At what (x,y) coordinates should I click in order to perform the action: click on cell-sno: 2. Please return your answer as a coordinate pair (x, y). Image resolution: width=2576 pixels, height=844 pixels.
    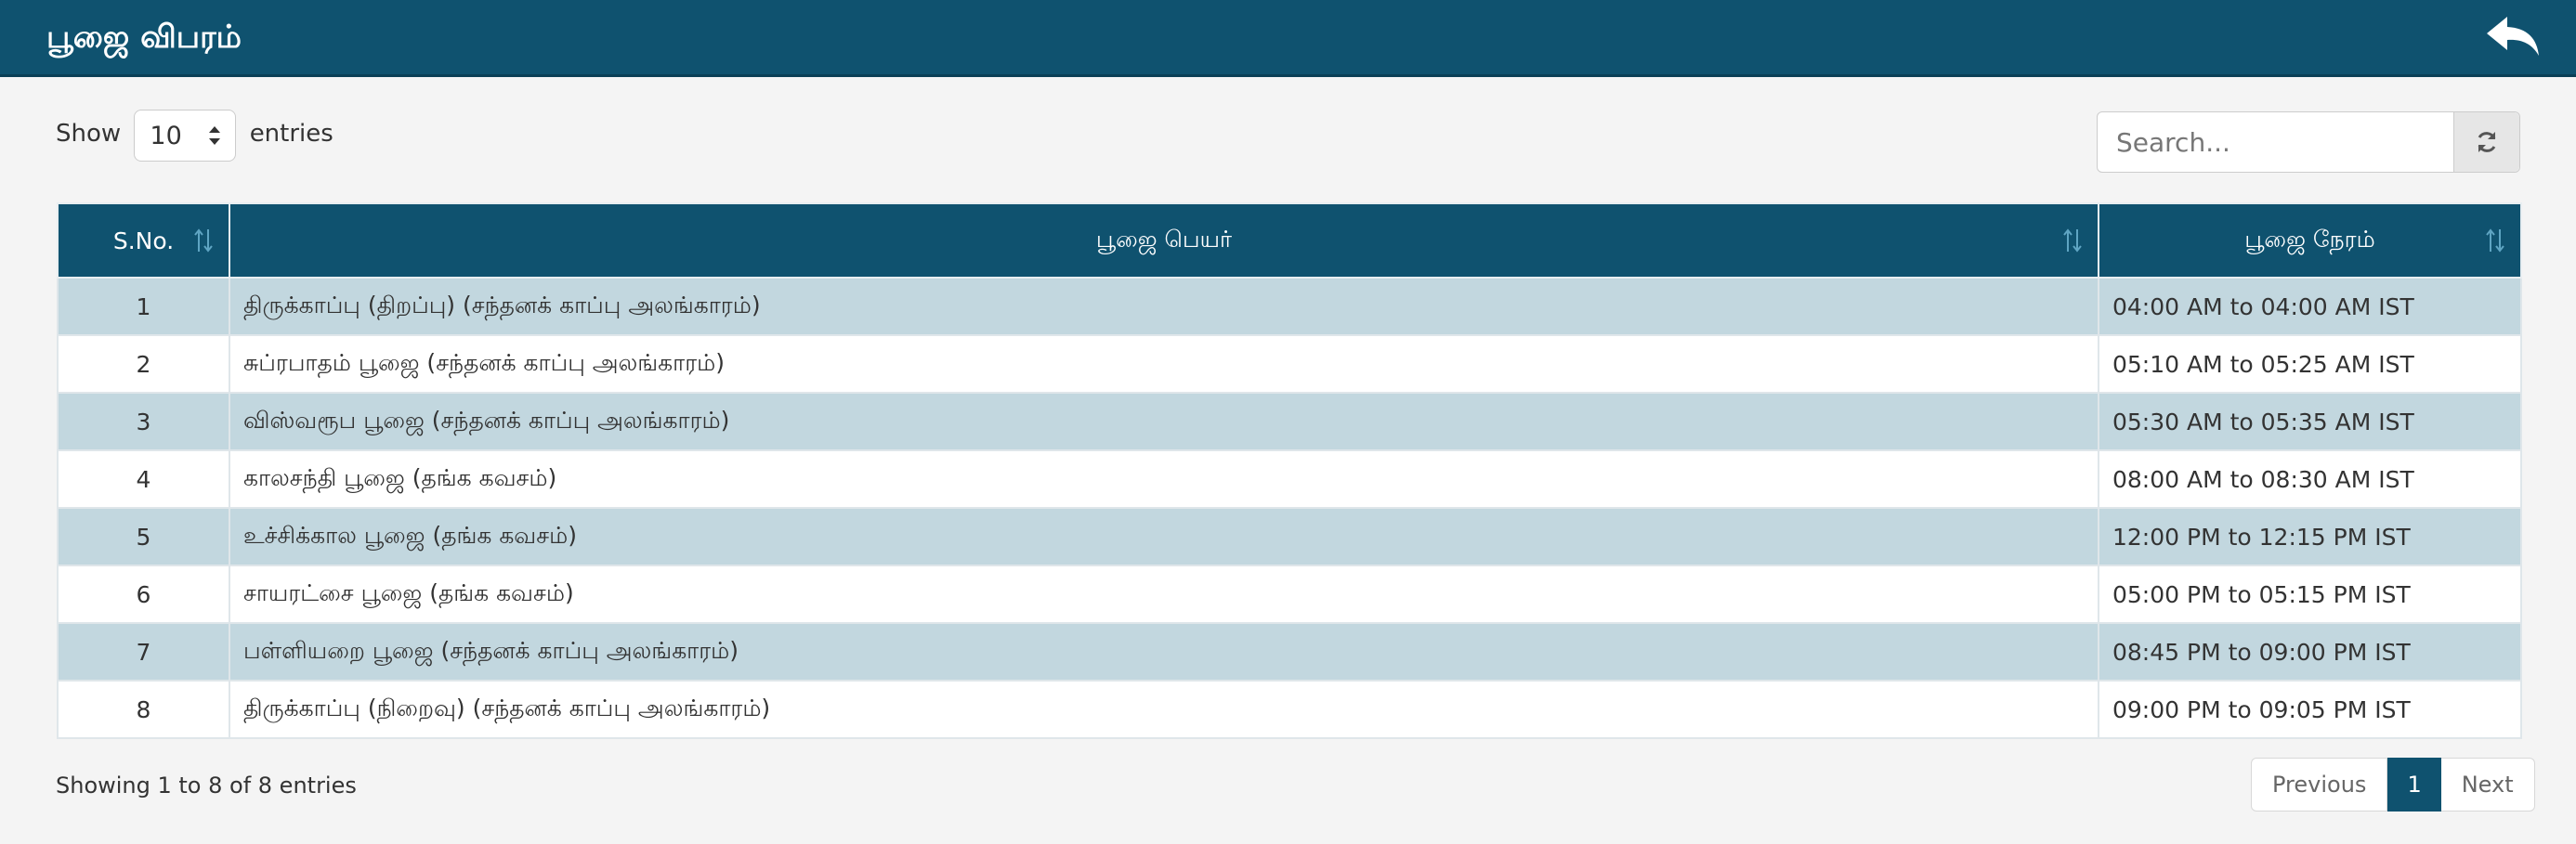
    Looking at the image, I should click on (143, 364).